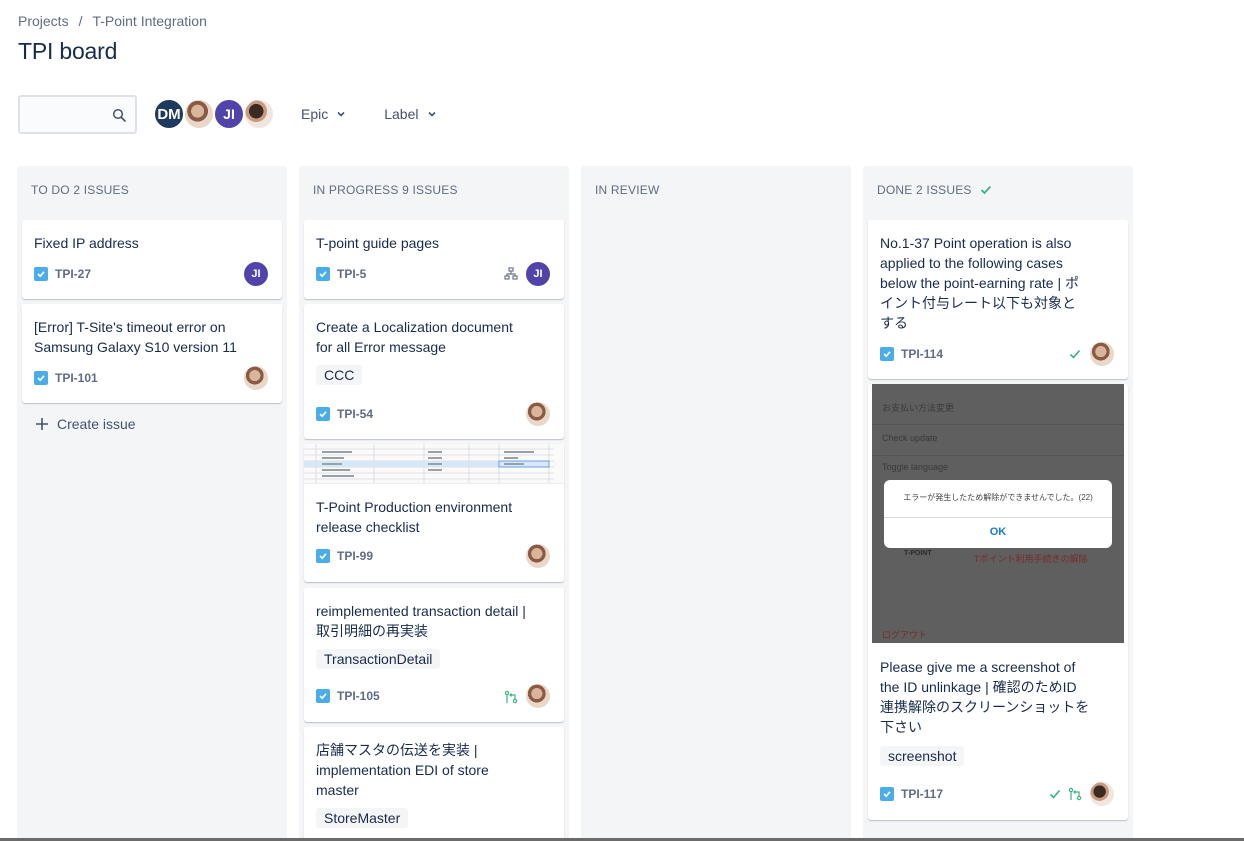 The image size is (1244, 841). I want to click on issue-key-text: TPI-117, so click(922, 794).